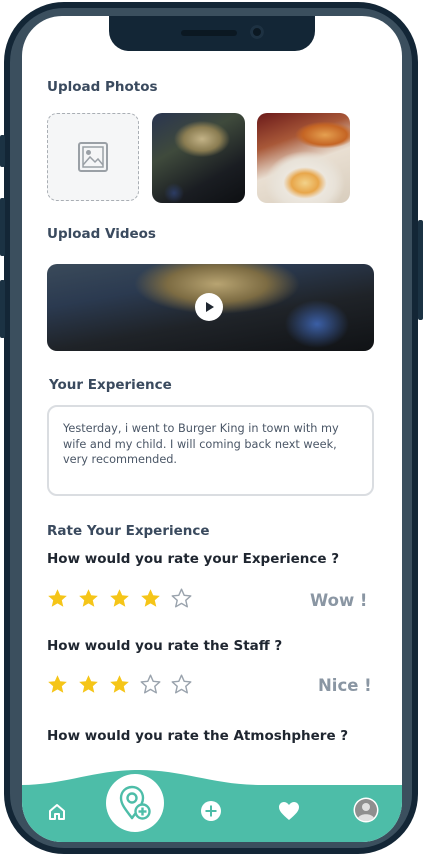  What do you see at coordinates (193, 559) in the screenshot?
I see `question-experience: How would you rate your Experience ?` at bounding box center [193, 559].